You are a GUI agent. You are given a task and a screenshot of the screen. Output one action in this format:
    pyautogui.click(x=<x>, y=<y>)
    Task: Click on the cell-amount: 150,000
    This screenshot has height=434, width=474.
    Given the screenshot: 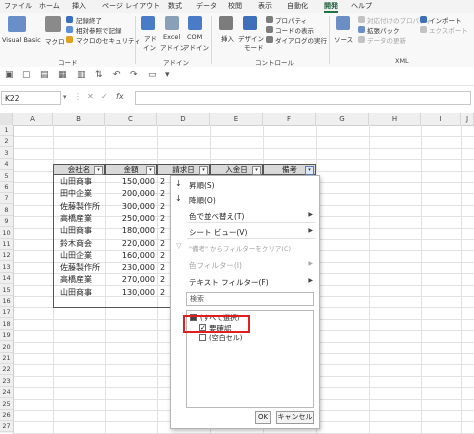 What is the action you would take?
    pyautogui.click(x=130, y=182)
    